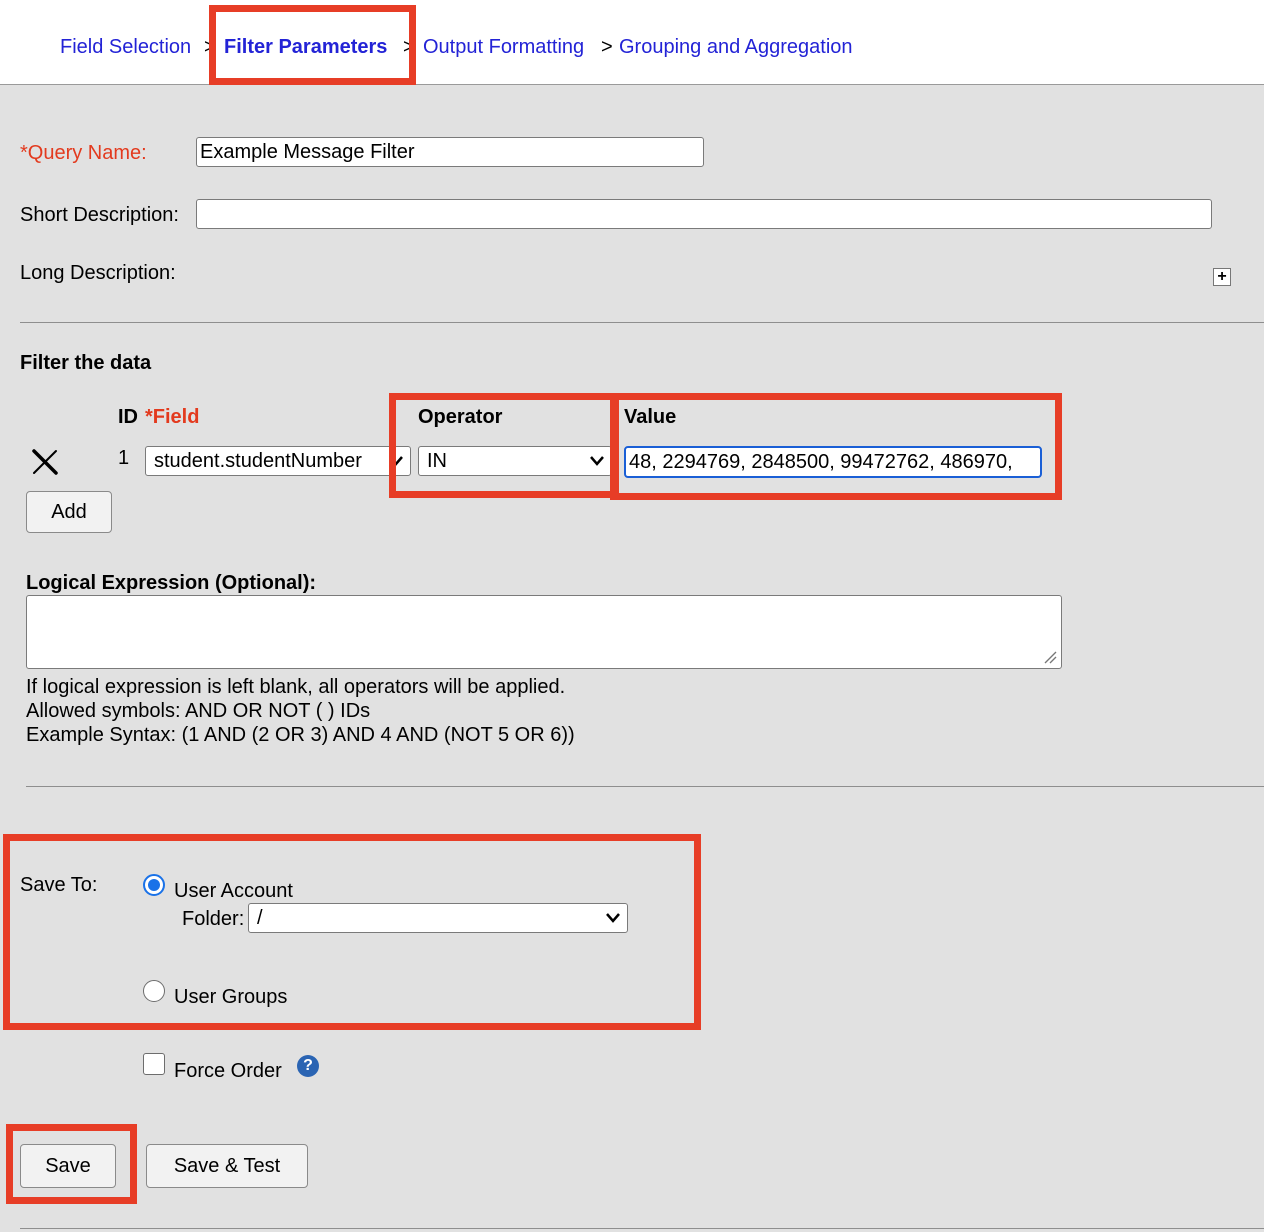 The image size is (1264, 1232). I want to click on query-name-input: Example Message Filter, so click(450, 152).